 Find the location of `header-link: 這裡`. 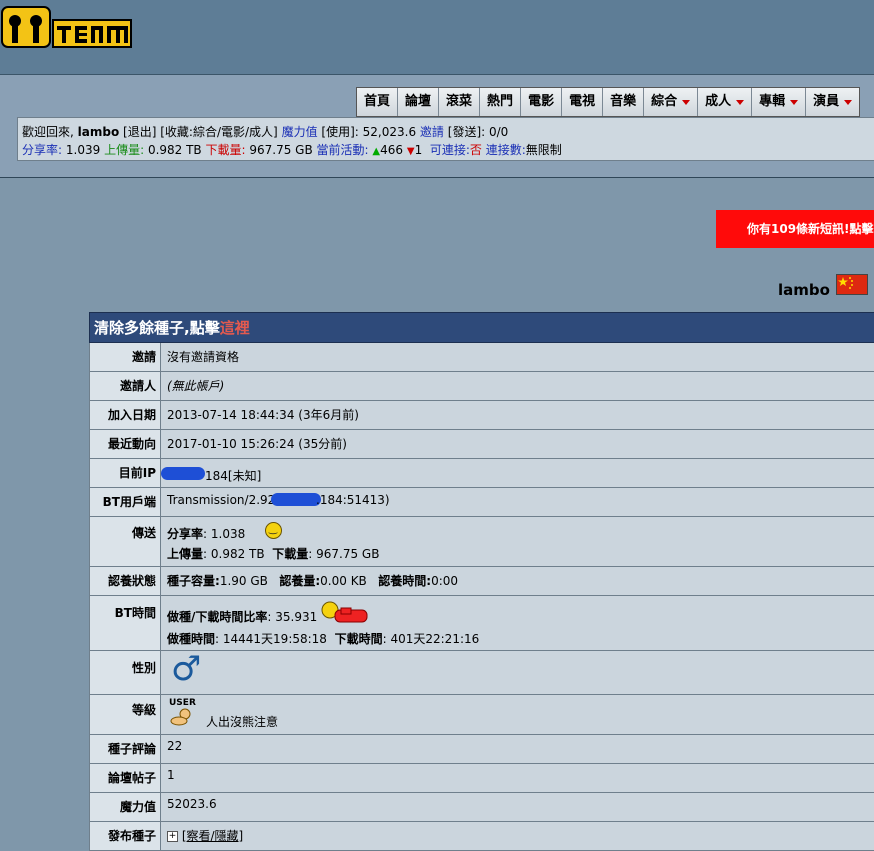

header-link: 這裡 is located at coordinates (235, 328).